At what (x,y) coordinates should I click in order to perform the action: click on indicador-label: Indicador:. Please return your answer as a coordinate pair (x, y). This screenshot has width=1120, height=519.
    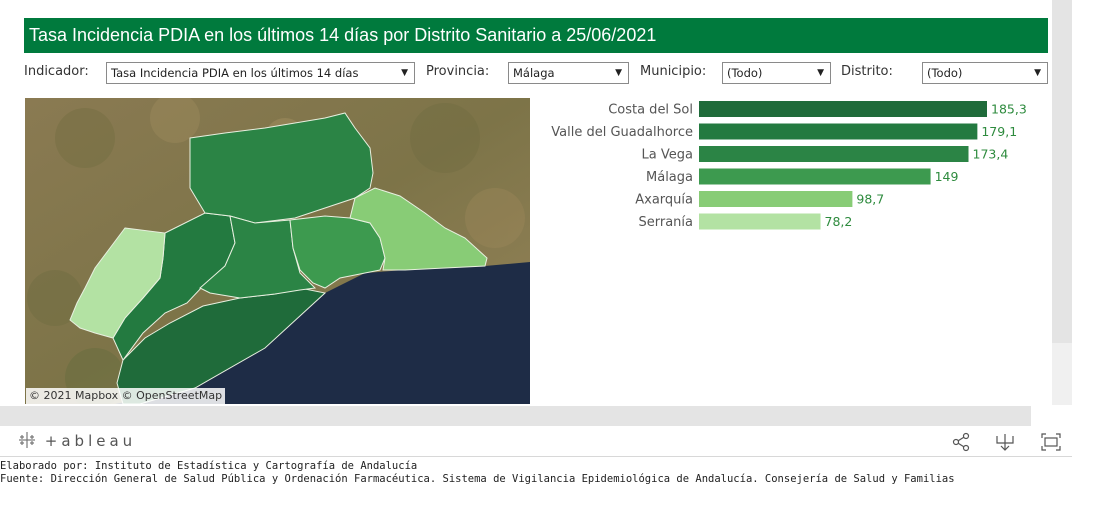
    Looking at the image, I should click on (56, 71).